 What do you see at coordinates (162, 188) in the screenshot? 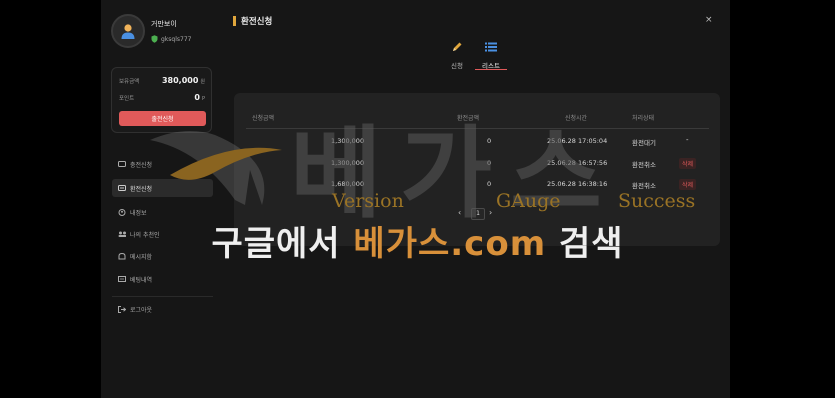
I see `sidebar-item-withdraw: 환전신청` at bounding box center [162, 188].